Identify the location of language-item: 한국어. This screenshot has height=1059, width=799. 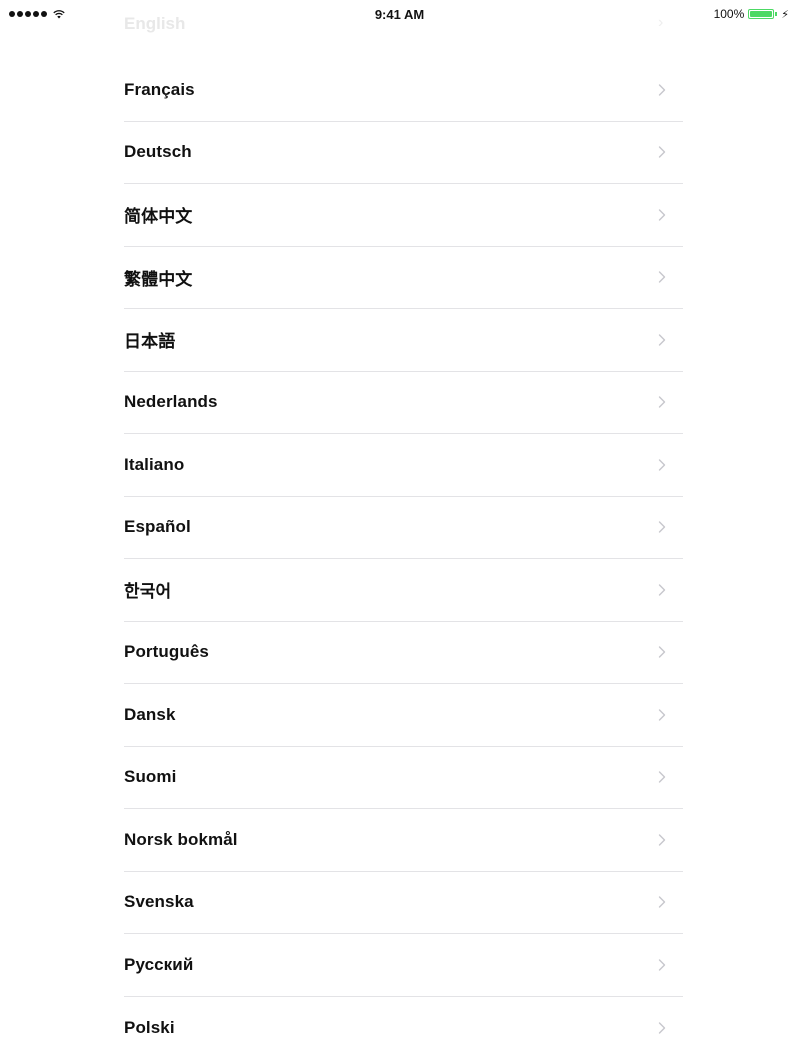
(403, 590).